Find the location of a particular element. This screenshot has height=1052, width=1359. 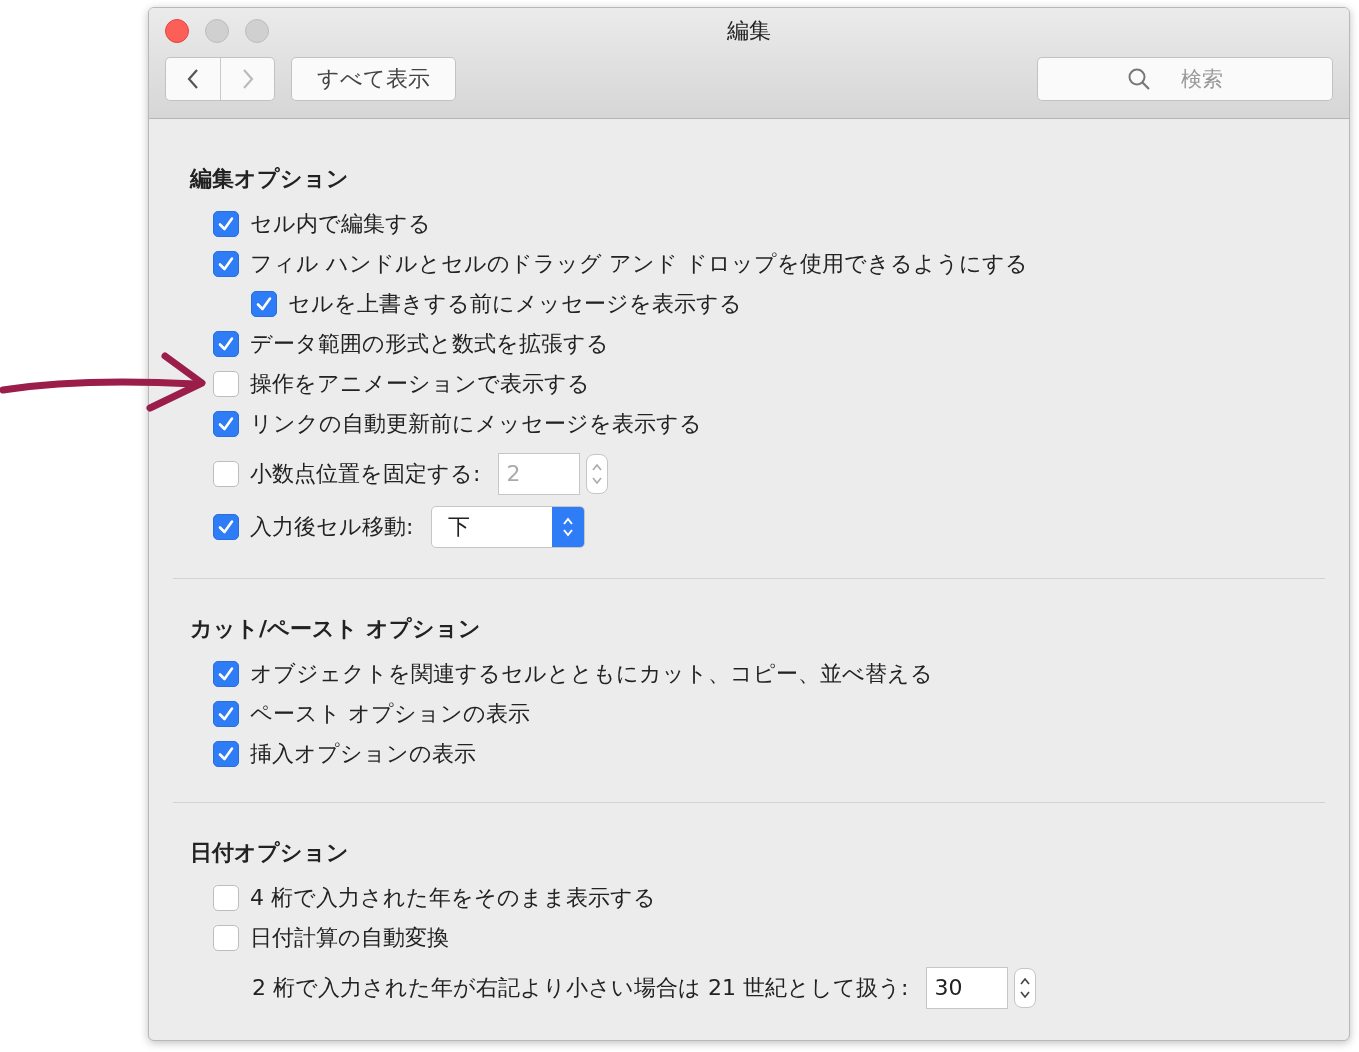

option-label: 操作をアニメーションで表示する is located at coordinates (420, 384).